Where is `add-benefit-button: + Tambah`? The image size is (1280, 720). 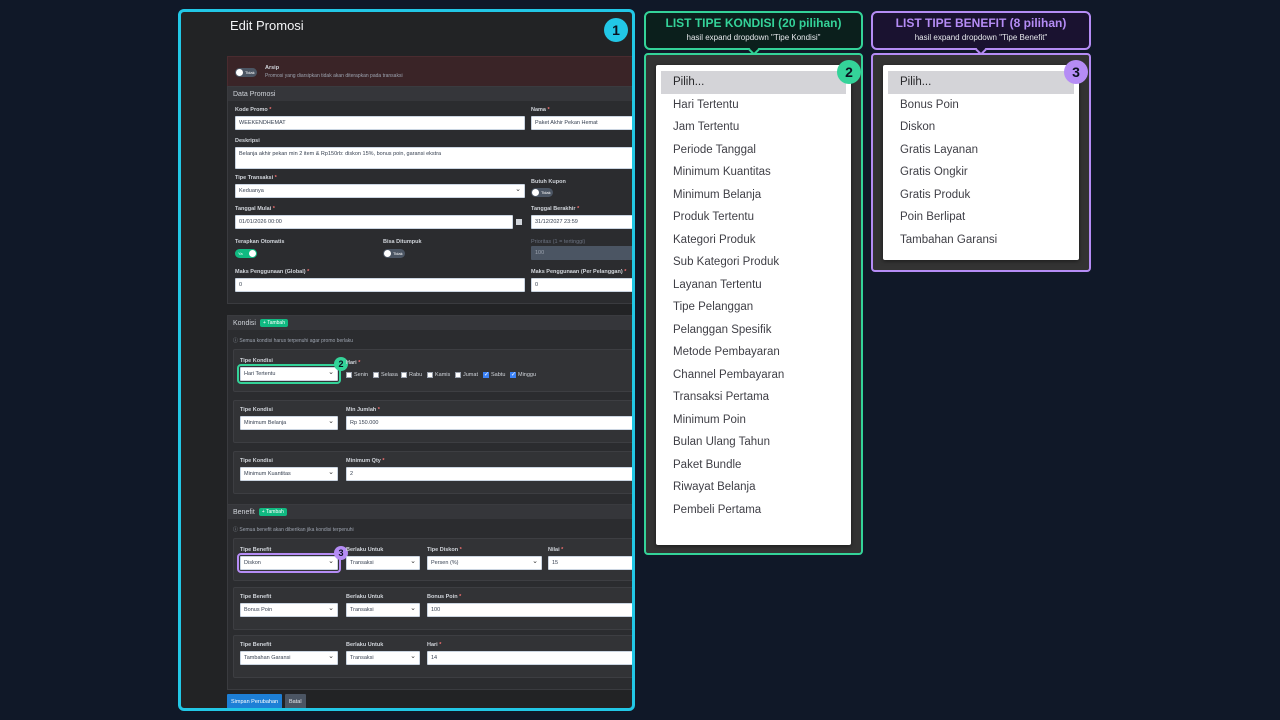 add-benefit-button: + Tambah is located at coordinates (272, 512).